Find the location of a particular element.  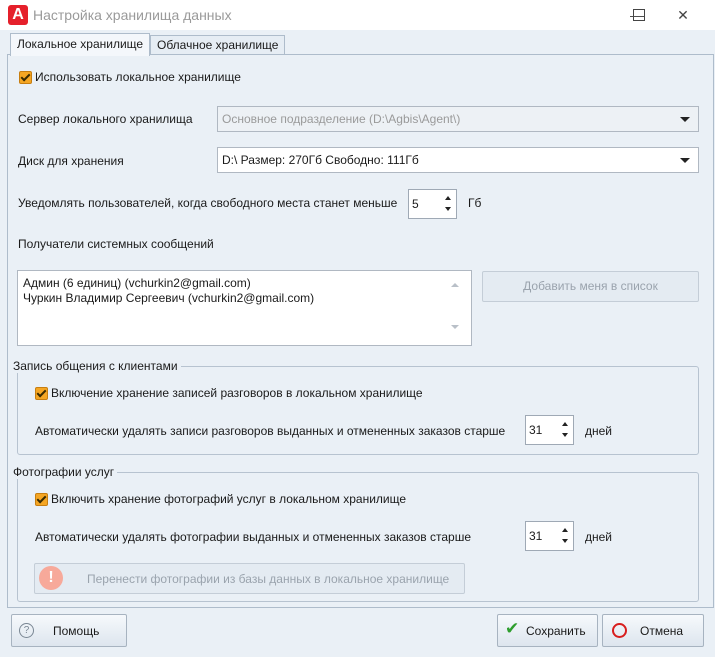

save-button: ✔ Сохранить is located at coordinates (547, 630).